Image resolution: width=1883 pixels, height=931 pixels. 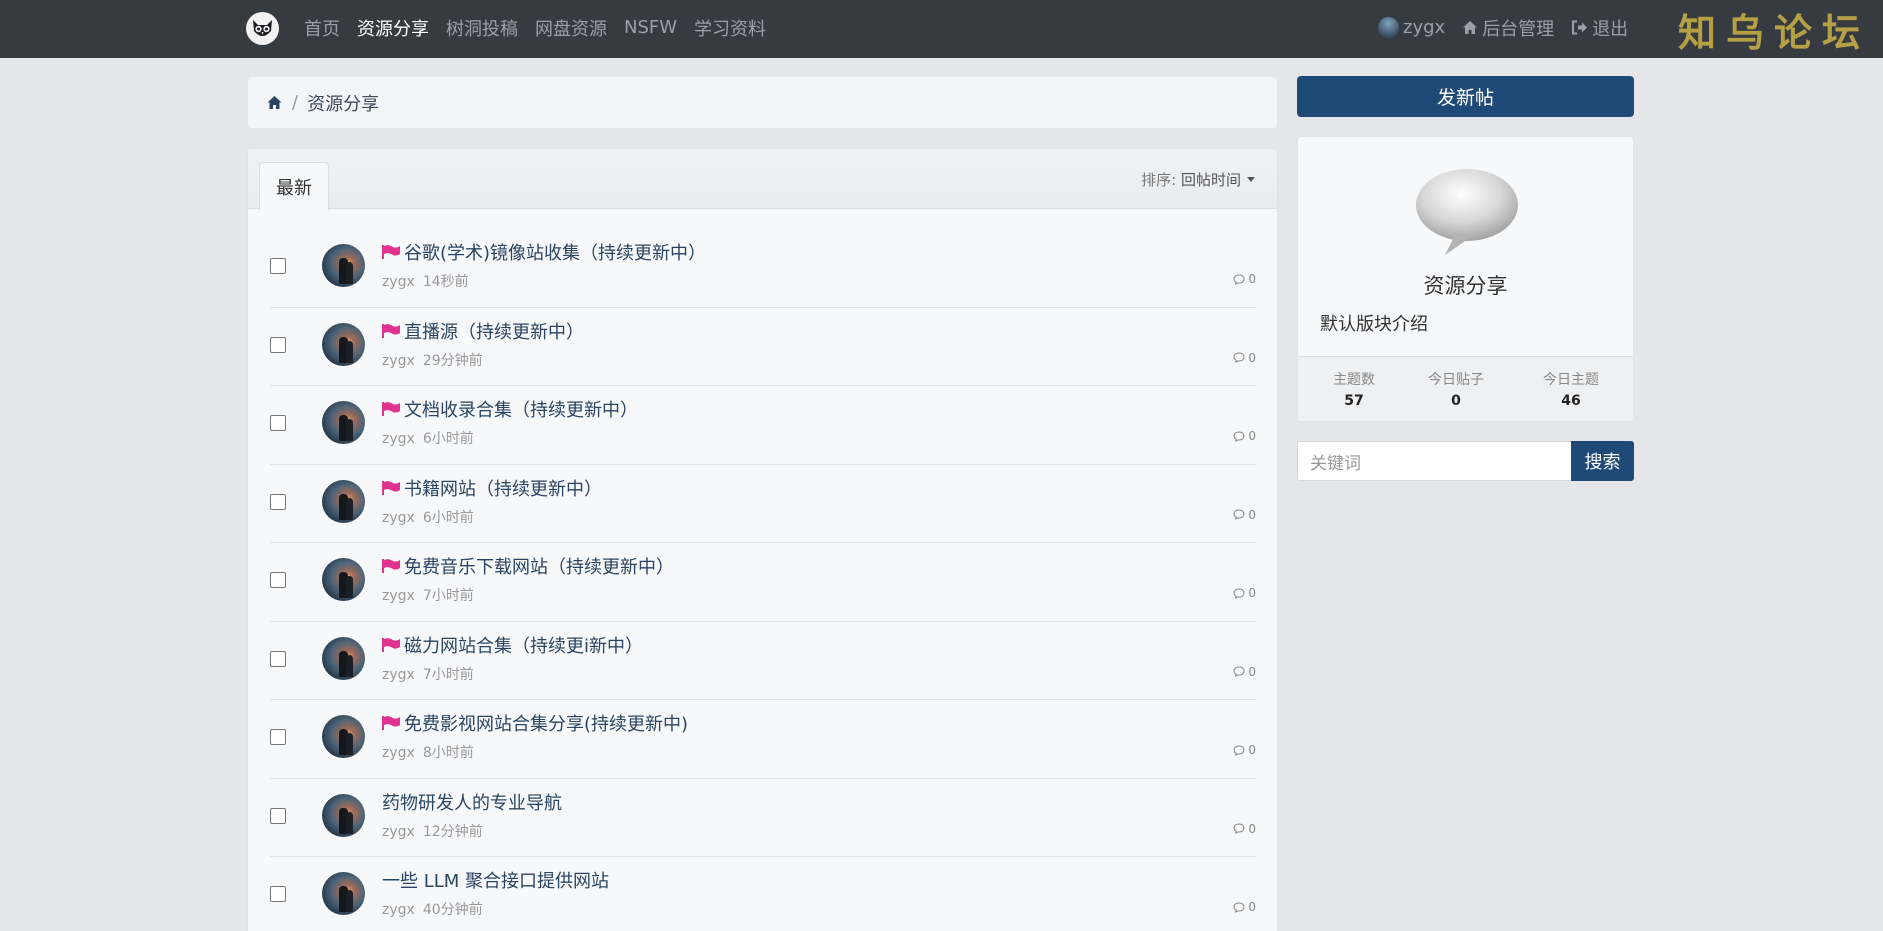 I want to click on thread-time: 12分钟前, so click(x=452, y=831).